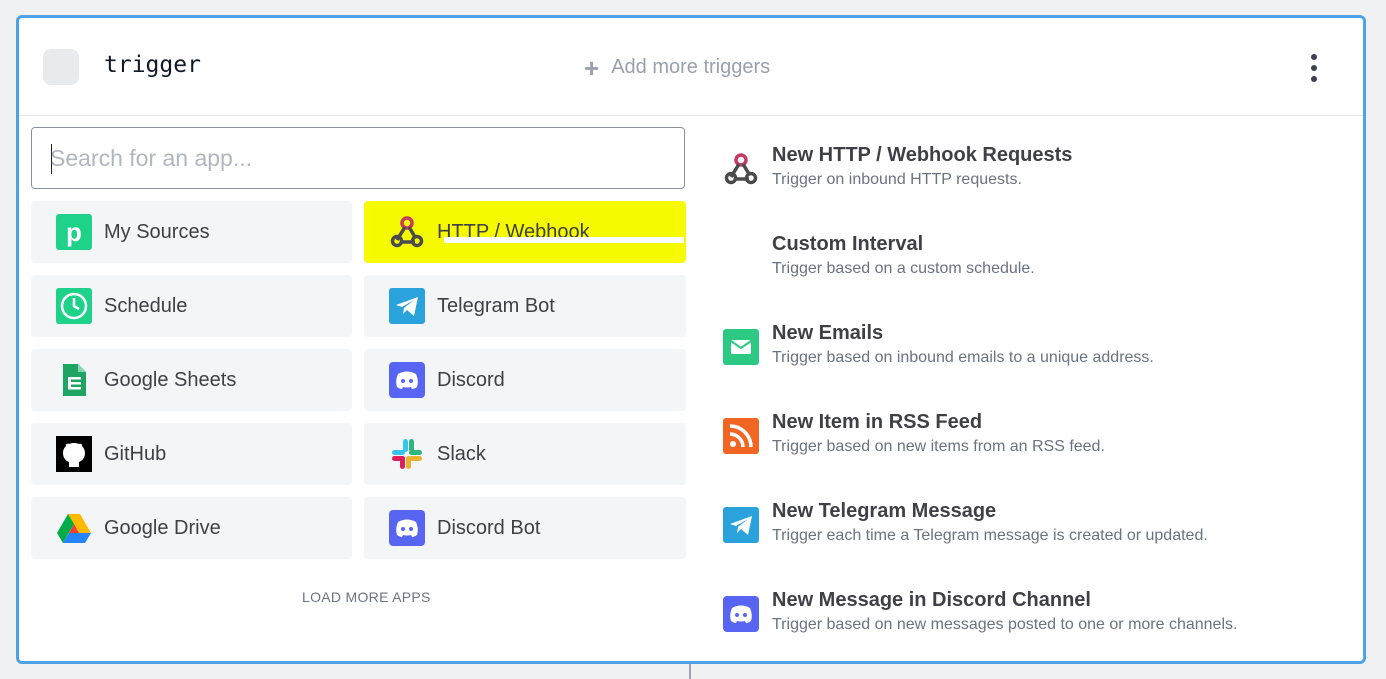 The height and width of the screenshot is (679, 1386). Describe the element at coordinates (407, 454) in the screenshot. I see `slack-icon` at that location.